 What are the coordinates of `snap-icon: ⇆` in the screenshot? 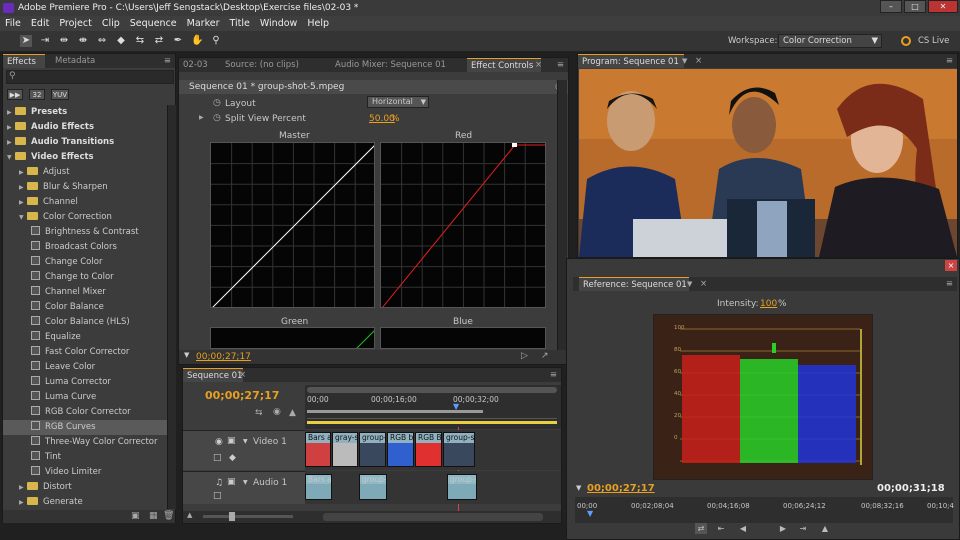 It's located at (259, 413).